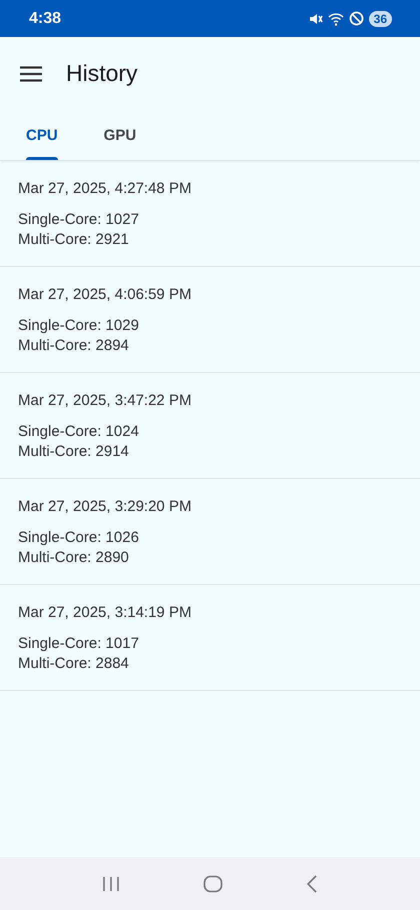 The height and width of the screenshot is (910, 420). I want to click on single-core-score: Single-Core: 1027, so click(79, 220).